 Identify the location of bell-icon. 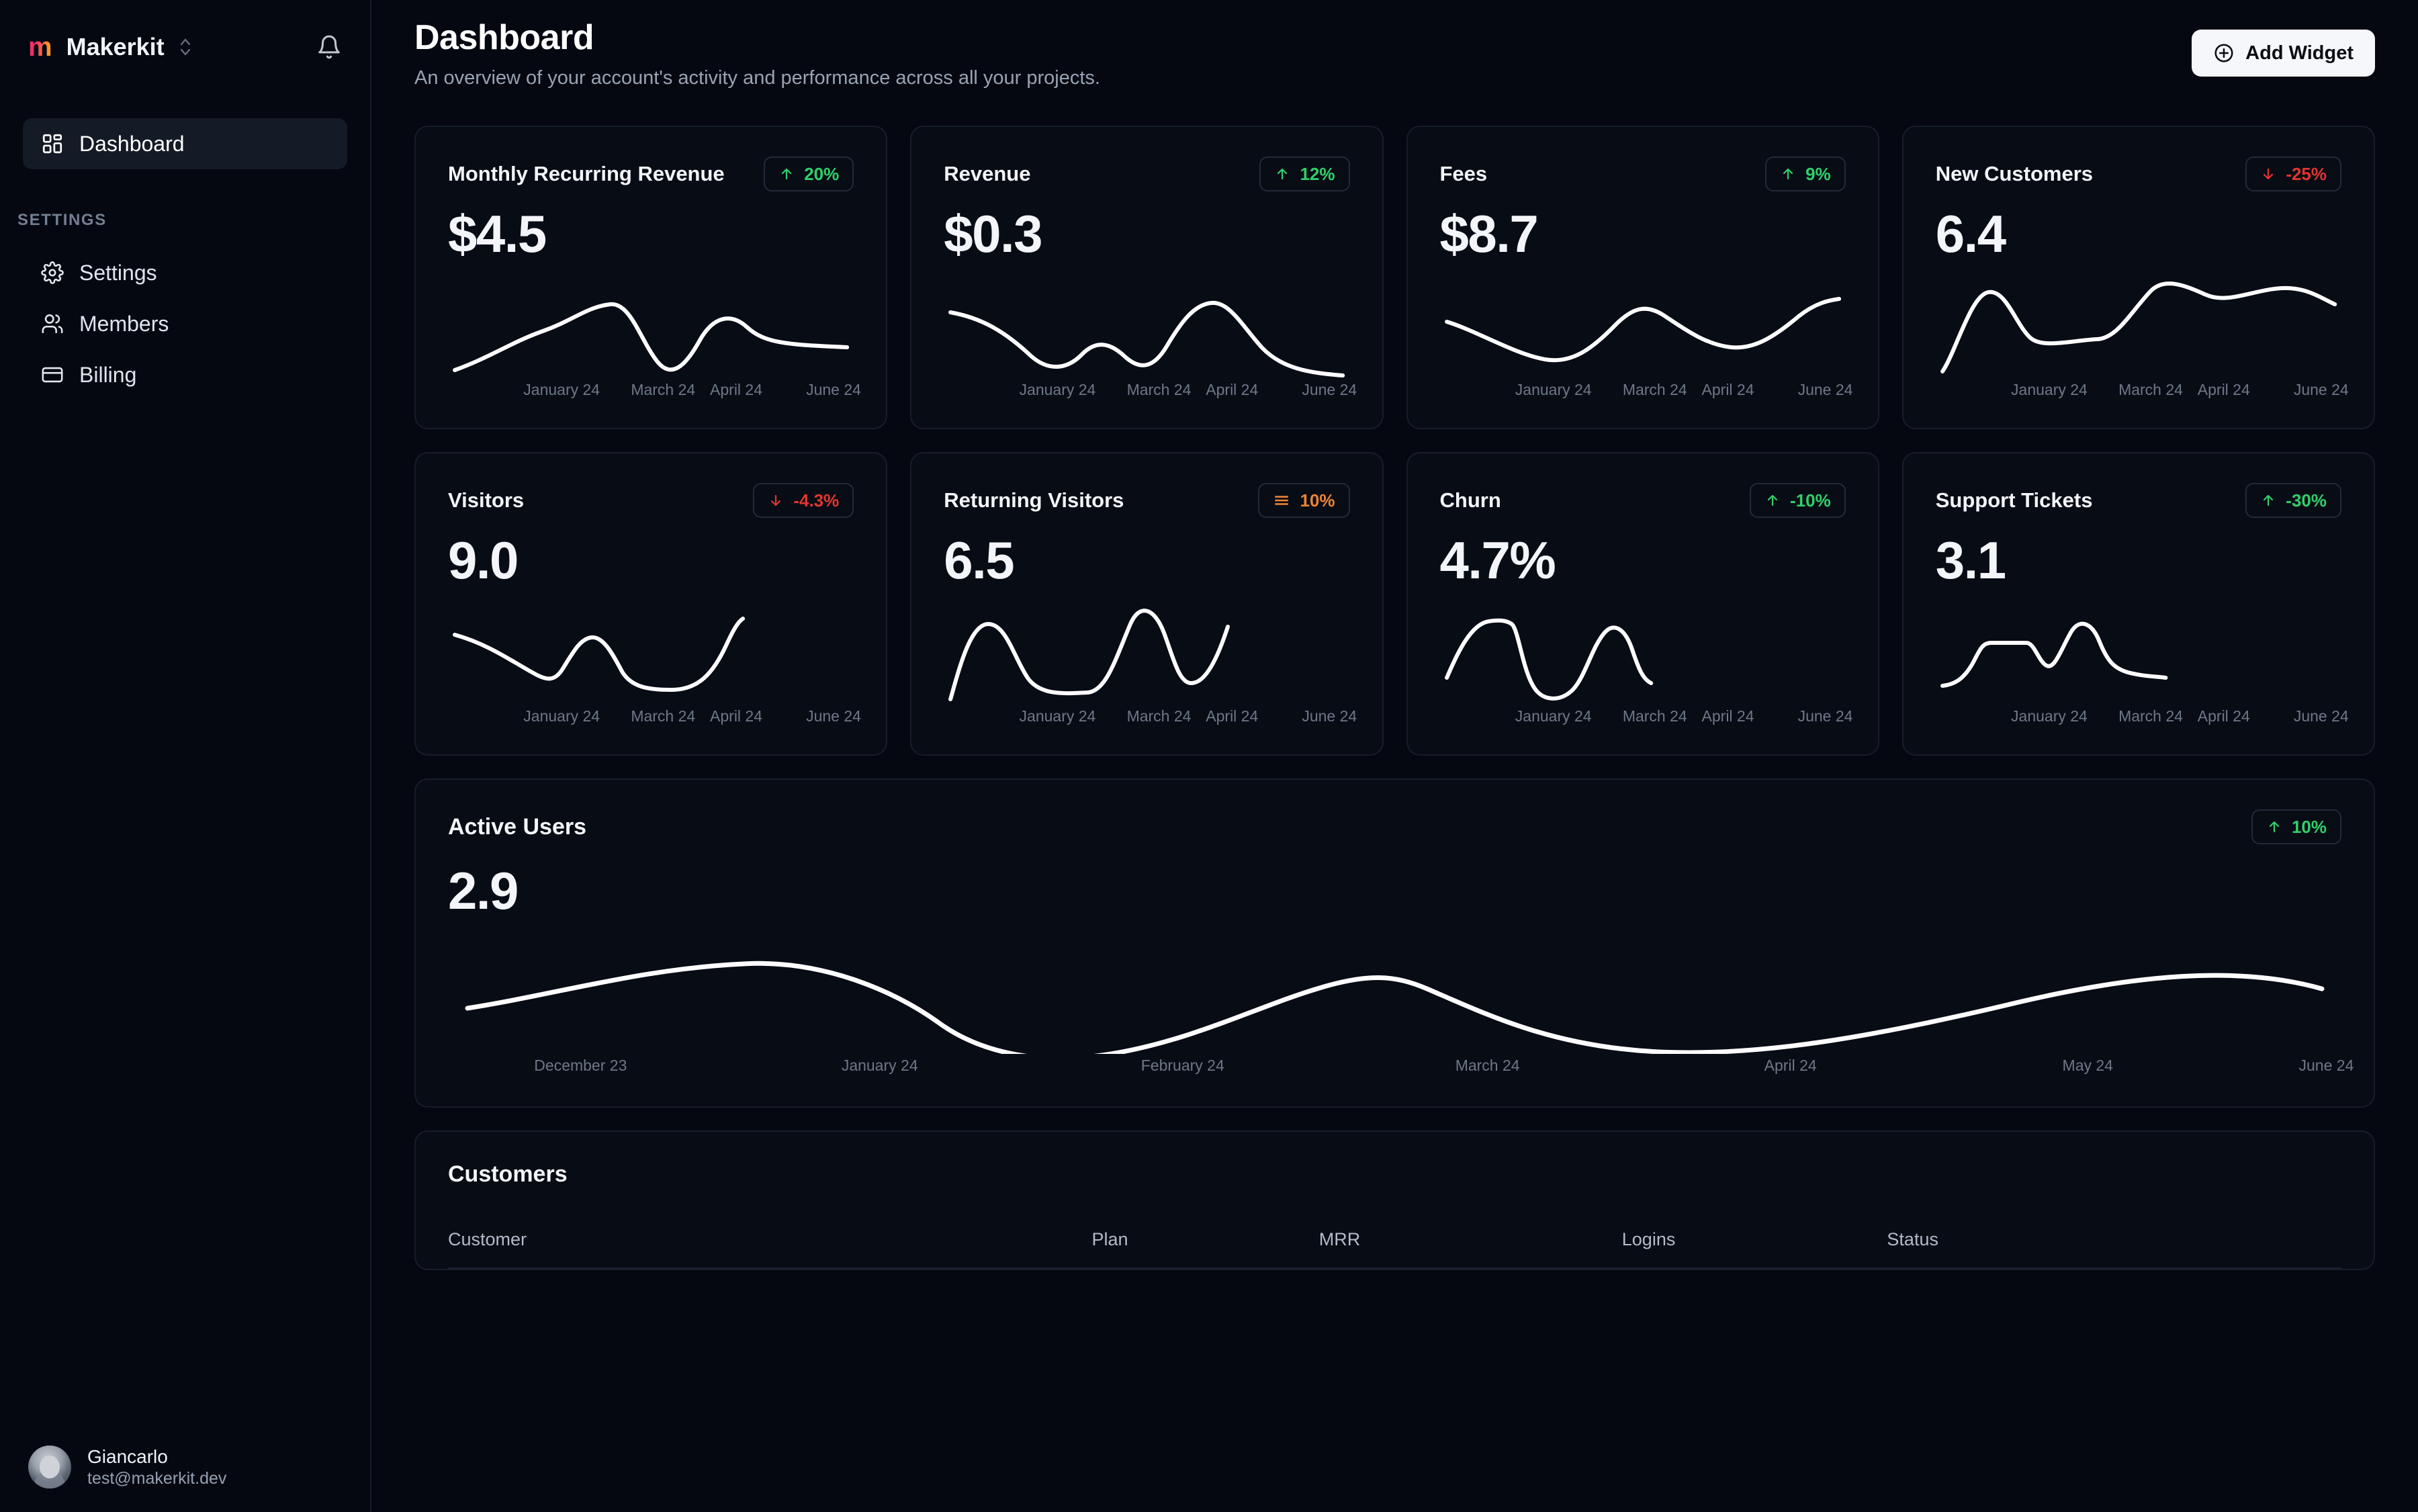
(329, 47).